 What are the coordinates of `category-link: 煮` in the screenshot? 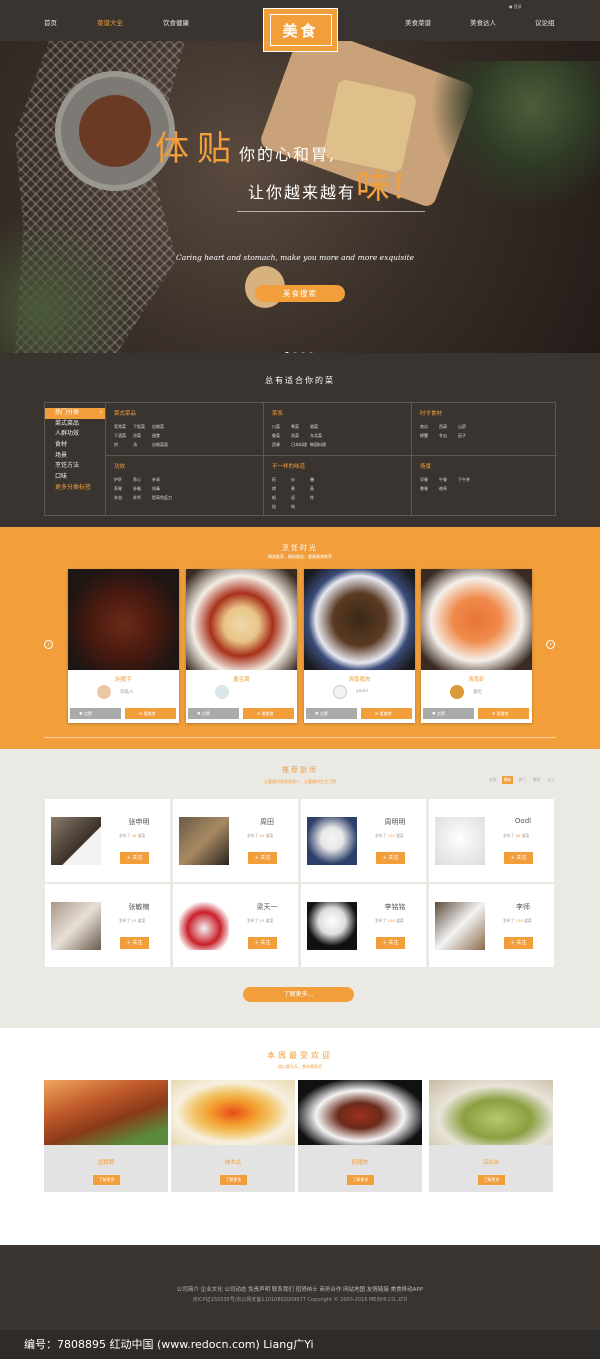 It's located at (300, 489).